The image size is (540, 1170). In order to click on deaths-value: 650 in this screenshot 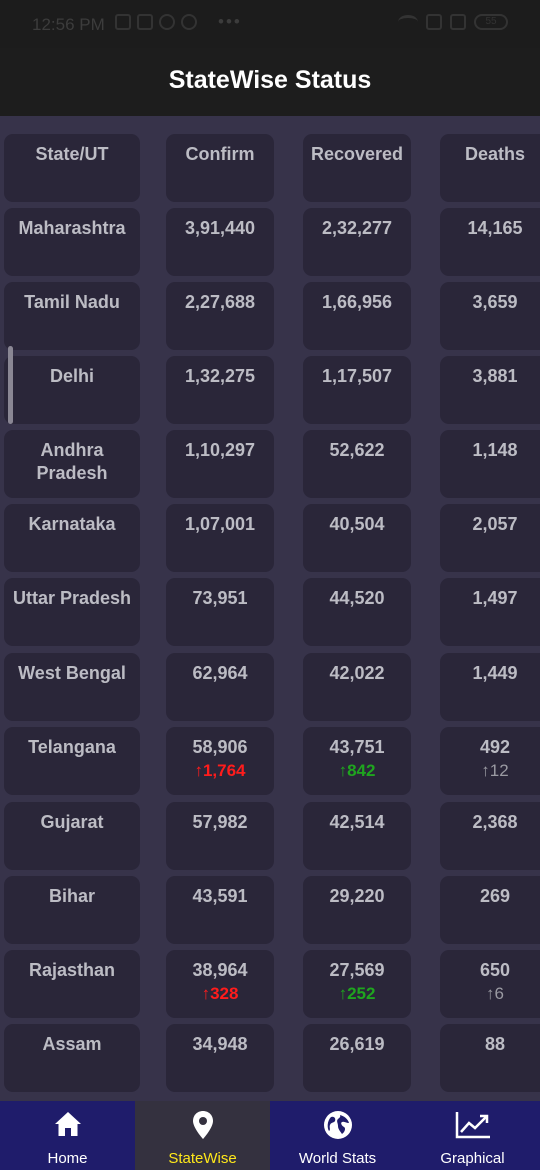, I will do `click(495, 970)`.